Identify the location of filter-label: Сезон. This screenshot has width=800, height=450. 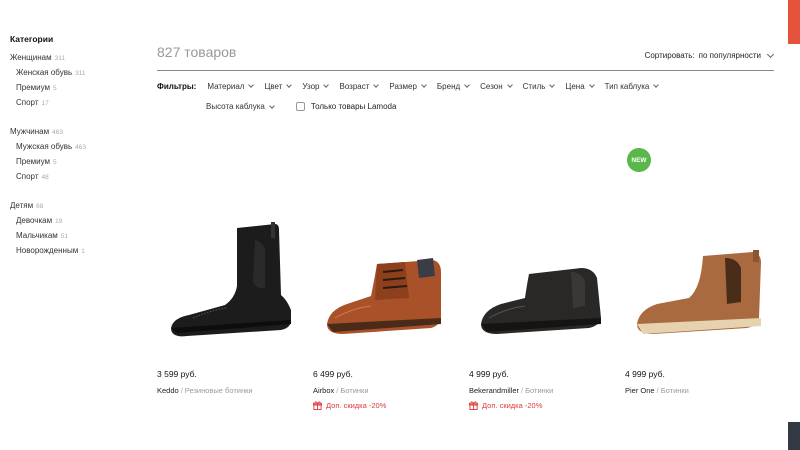
(491, 86).